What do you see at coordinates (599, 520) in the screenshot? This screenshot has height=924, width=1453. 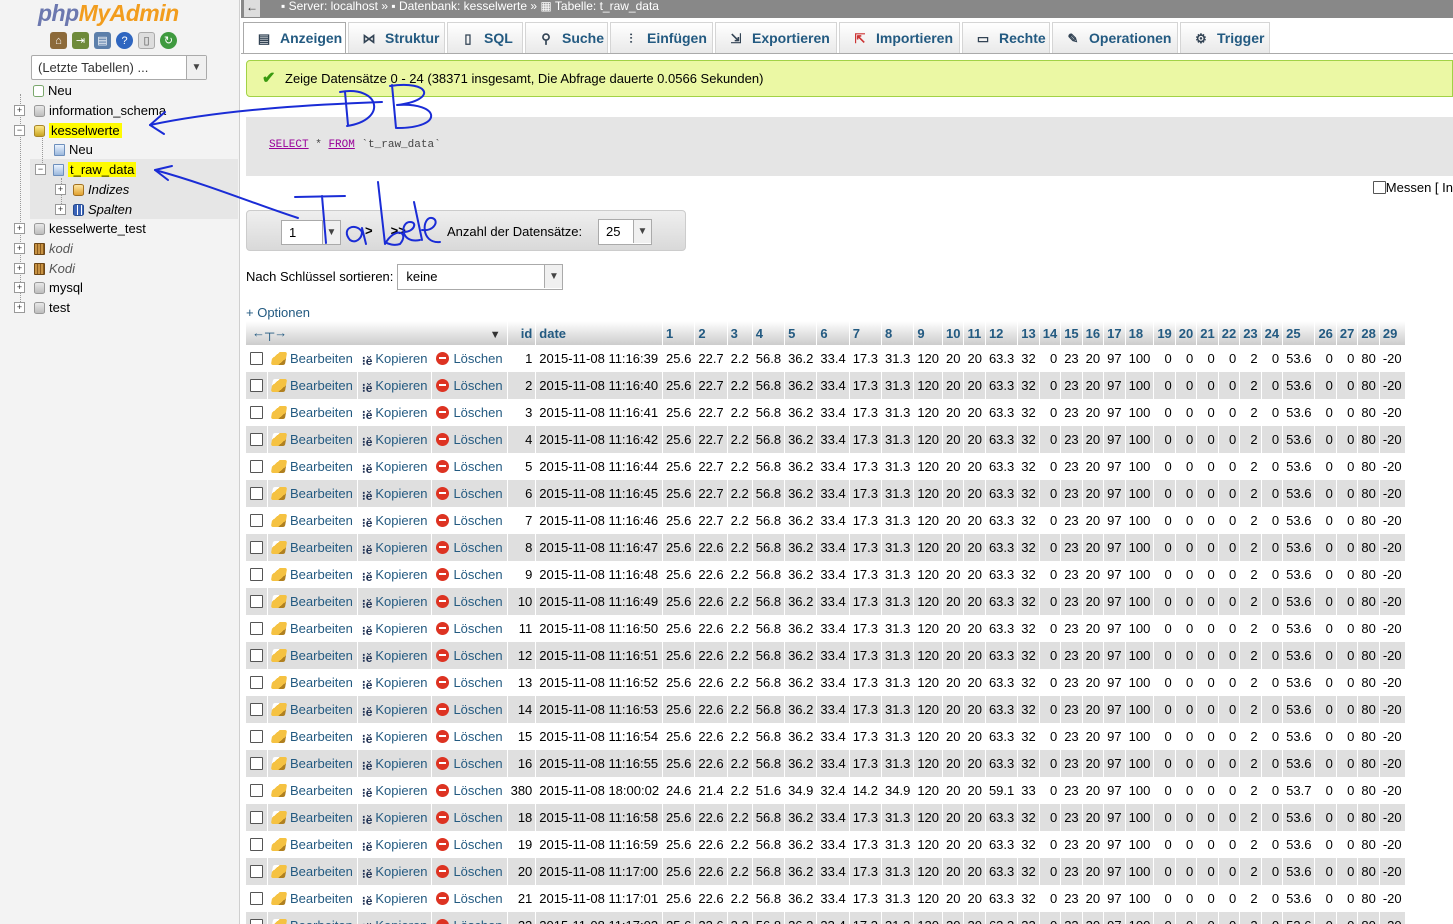 I see `table-cell: 2015-11-08 11:16:46` at bounding box center [599, 520].